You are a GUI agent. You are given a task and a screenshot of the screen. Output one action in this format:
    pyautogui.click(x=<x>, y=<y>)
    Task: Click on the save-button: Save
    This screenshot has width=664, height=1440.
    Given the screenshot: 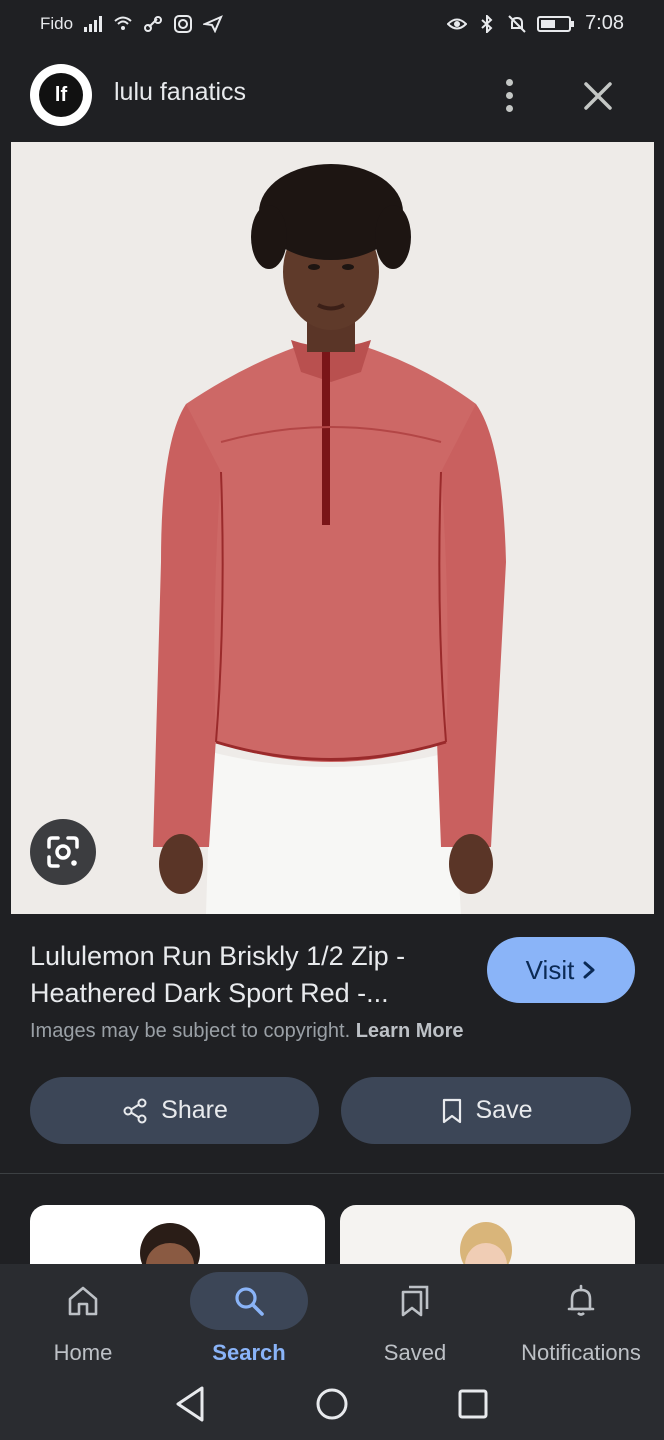 What is the action you would take?
    pyautogui.click(x=486, y=1110)
    